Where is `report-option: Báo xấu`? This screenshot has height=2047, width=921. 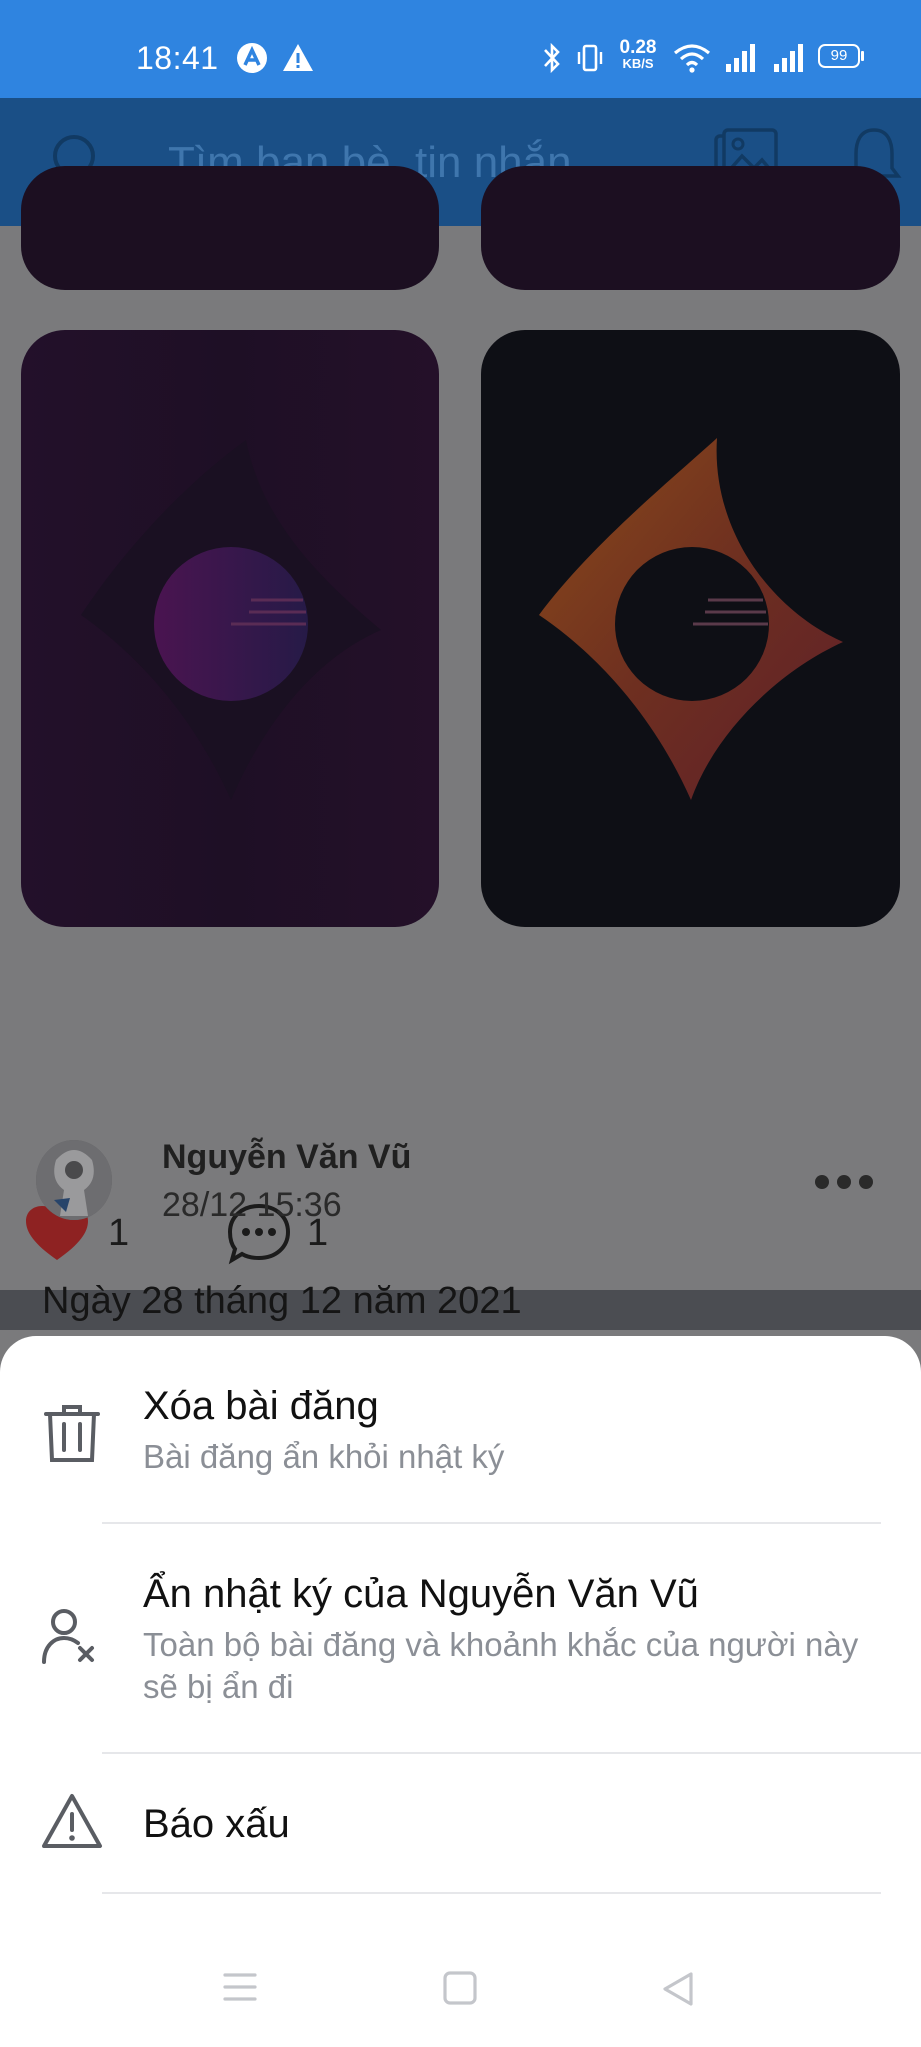
report-option: Báo xấu is located at coordinates (460, 1823).